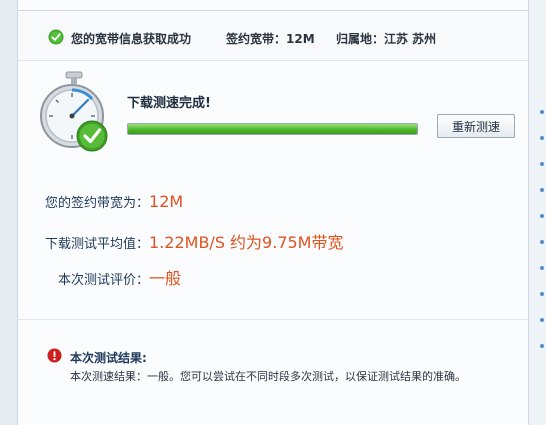 The height and width of the screenshot is (425, 546). Describe the element at coordinates (386, 39) in the screenshot. I see `region-text: 归属地：江苏 苏州` at that location.